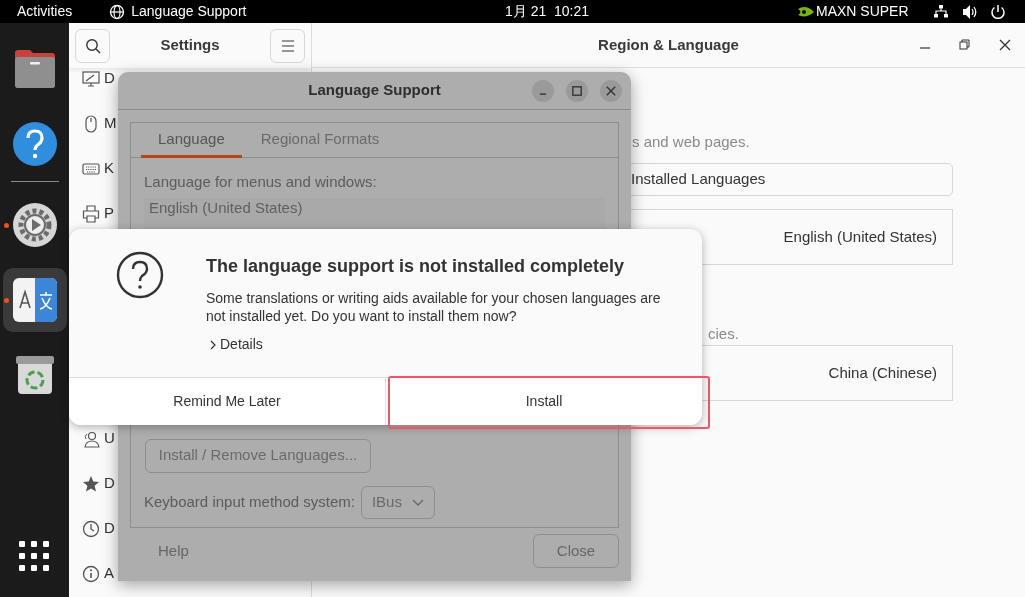 This screenshot has width=1025, height=597. I want to click on list-label: Language for menus and windows:, so click(261, 182).